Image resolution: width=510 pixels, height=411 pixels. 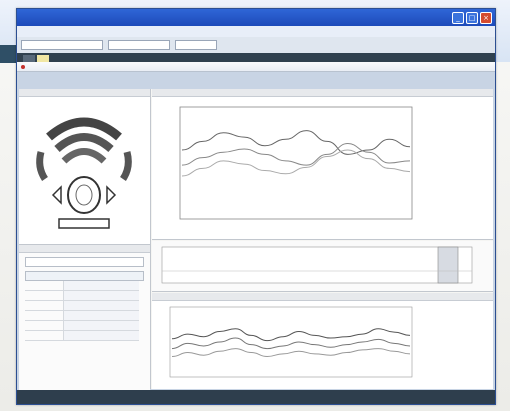 What do you see at coordinates (486, 17) in the screenshot?
I see `close-icon: ×` at bounding box center [486, 17].